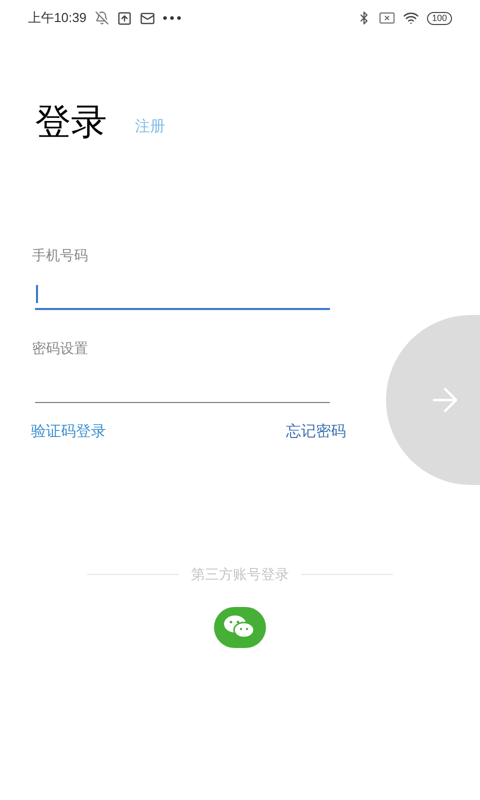  I want to click on status-time: 上午10:39, so click(57, 18).